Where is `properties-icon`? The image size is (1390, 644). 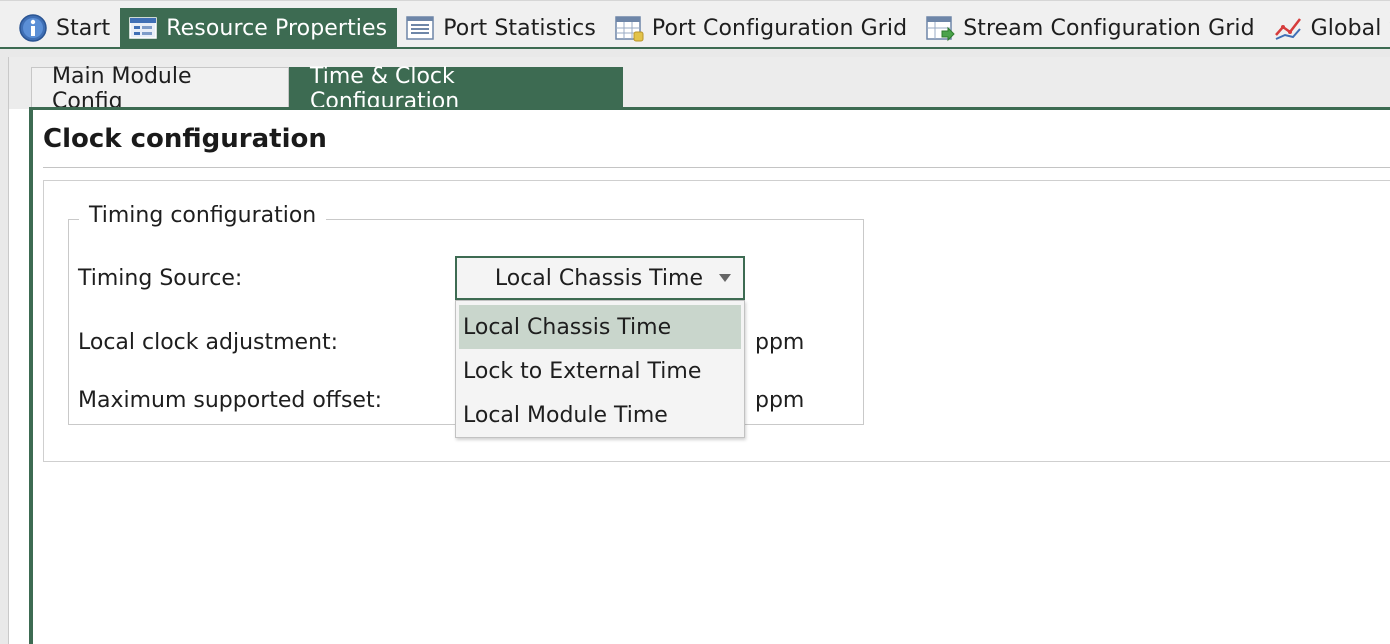 properties-icon is located at coordinates (143, 28).